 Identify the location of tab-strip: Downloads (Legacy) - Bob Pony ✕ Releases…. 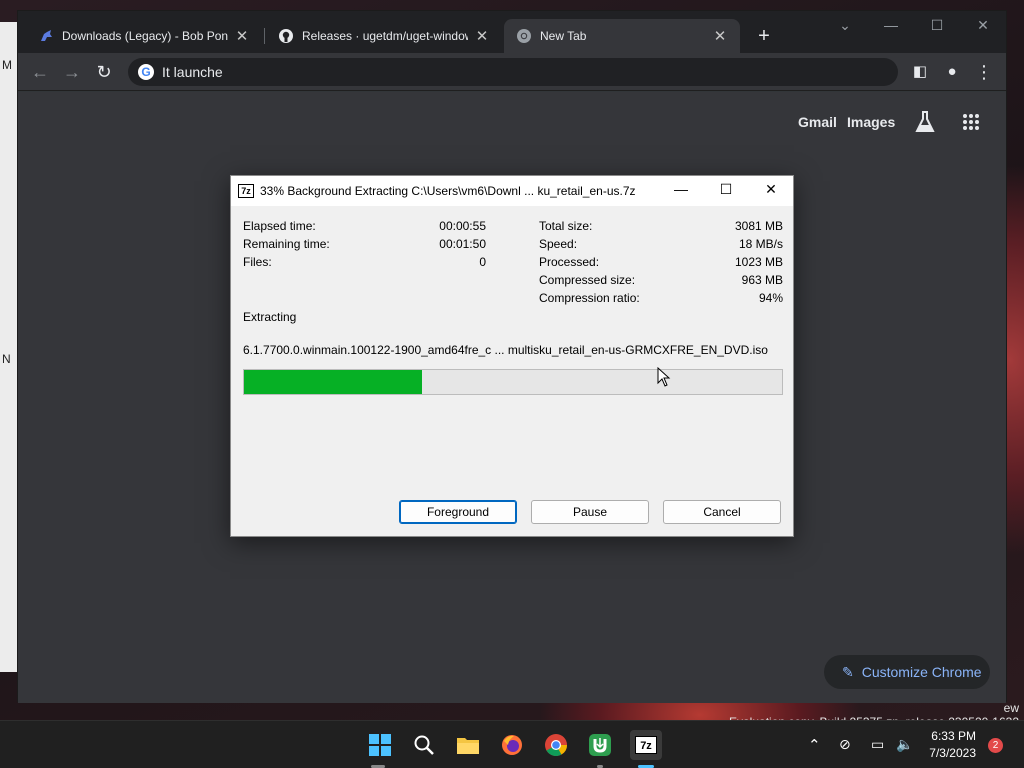
(512, 32).